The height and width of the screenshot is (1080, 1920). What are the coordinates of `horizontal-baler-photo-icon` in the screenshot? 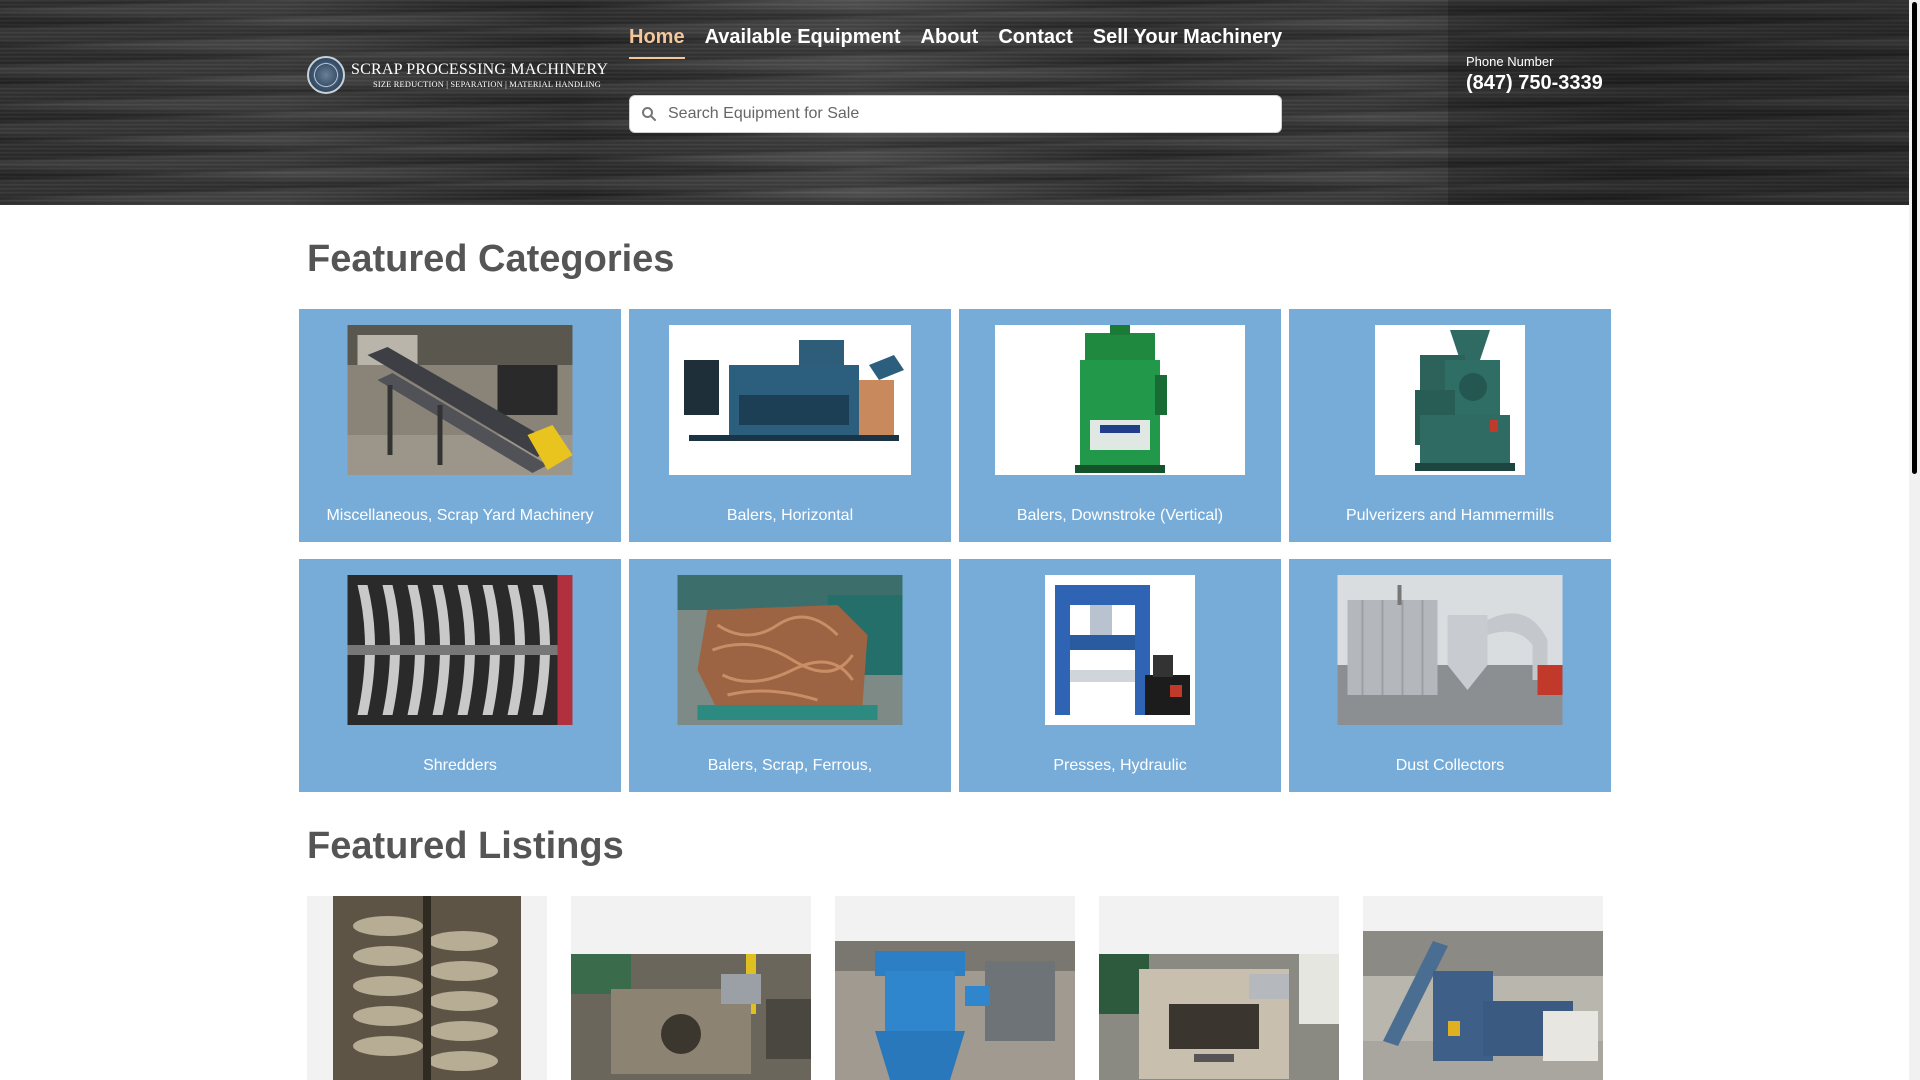 It's located at (790, 400).